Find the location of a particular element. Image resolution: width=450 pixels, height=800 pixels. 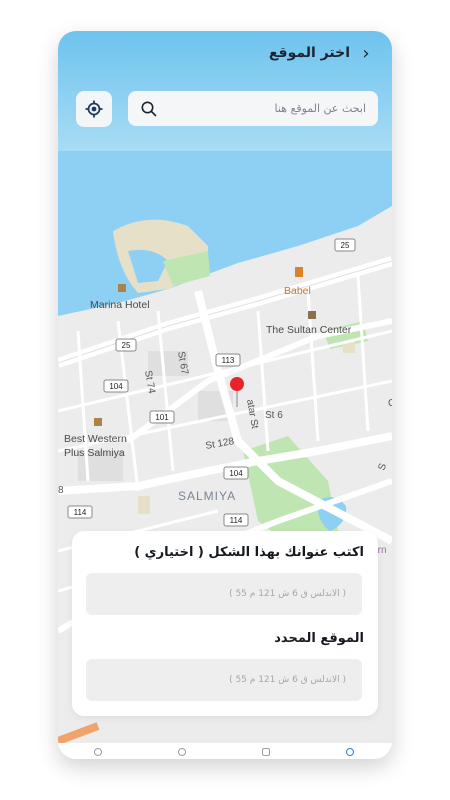

map-label-babel: Babel is located at coordinates (297, 291).